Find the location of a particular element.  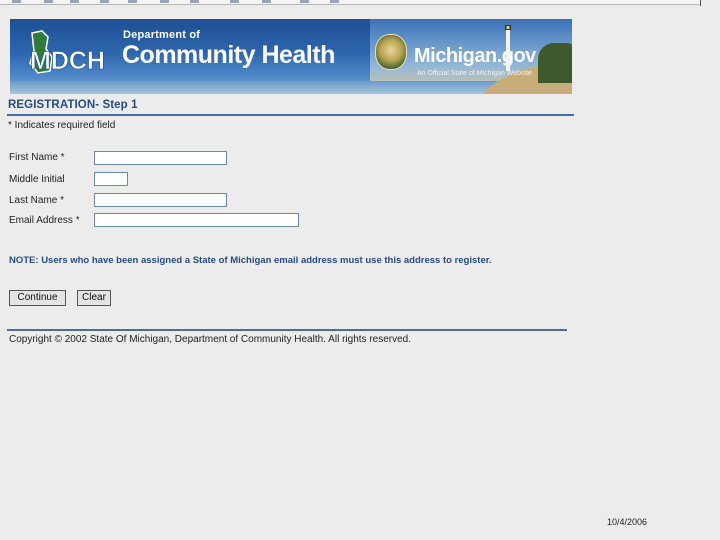

mdch-logo-text: MDCH is located at coordinates (67, 61).